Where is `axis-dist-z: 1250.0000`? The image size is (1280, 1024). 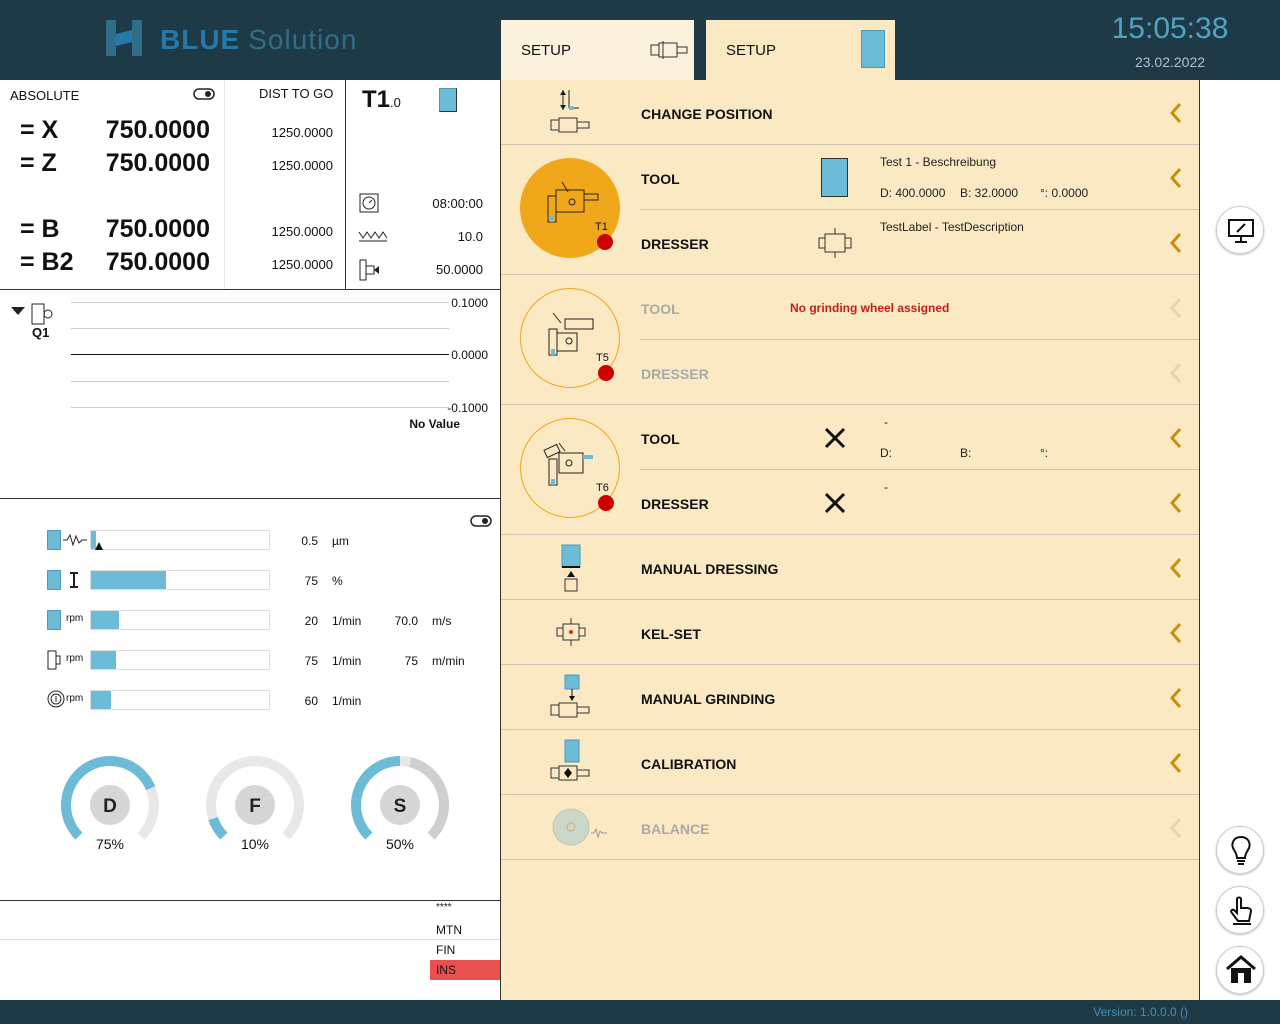
axis-dist-z: 1250.0000 is located at coordinates (302, 165).